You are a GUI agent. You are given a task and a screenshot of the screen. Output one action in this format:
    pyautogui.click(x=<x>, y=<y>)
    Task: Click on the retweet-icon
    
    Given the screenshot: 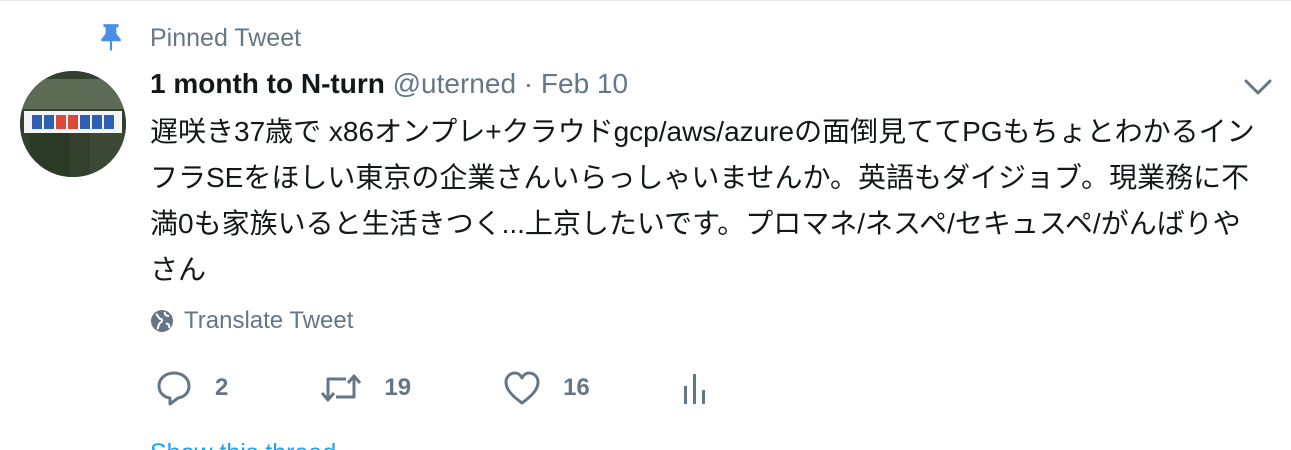 What is the action you would take?
    pyautogui.click(x=341, y=388)
    